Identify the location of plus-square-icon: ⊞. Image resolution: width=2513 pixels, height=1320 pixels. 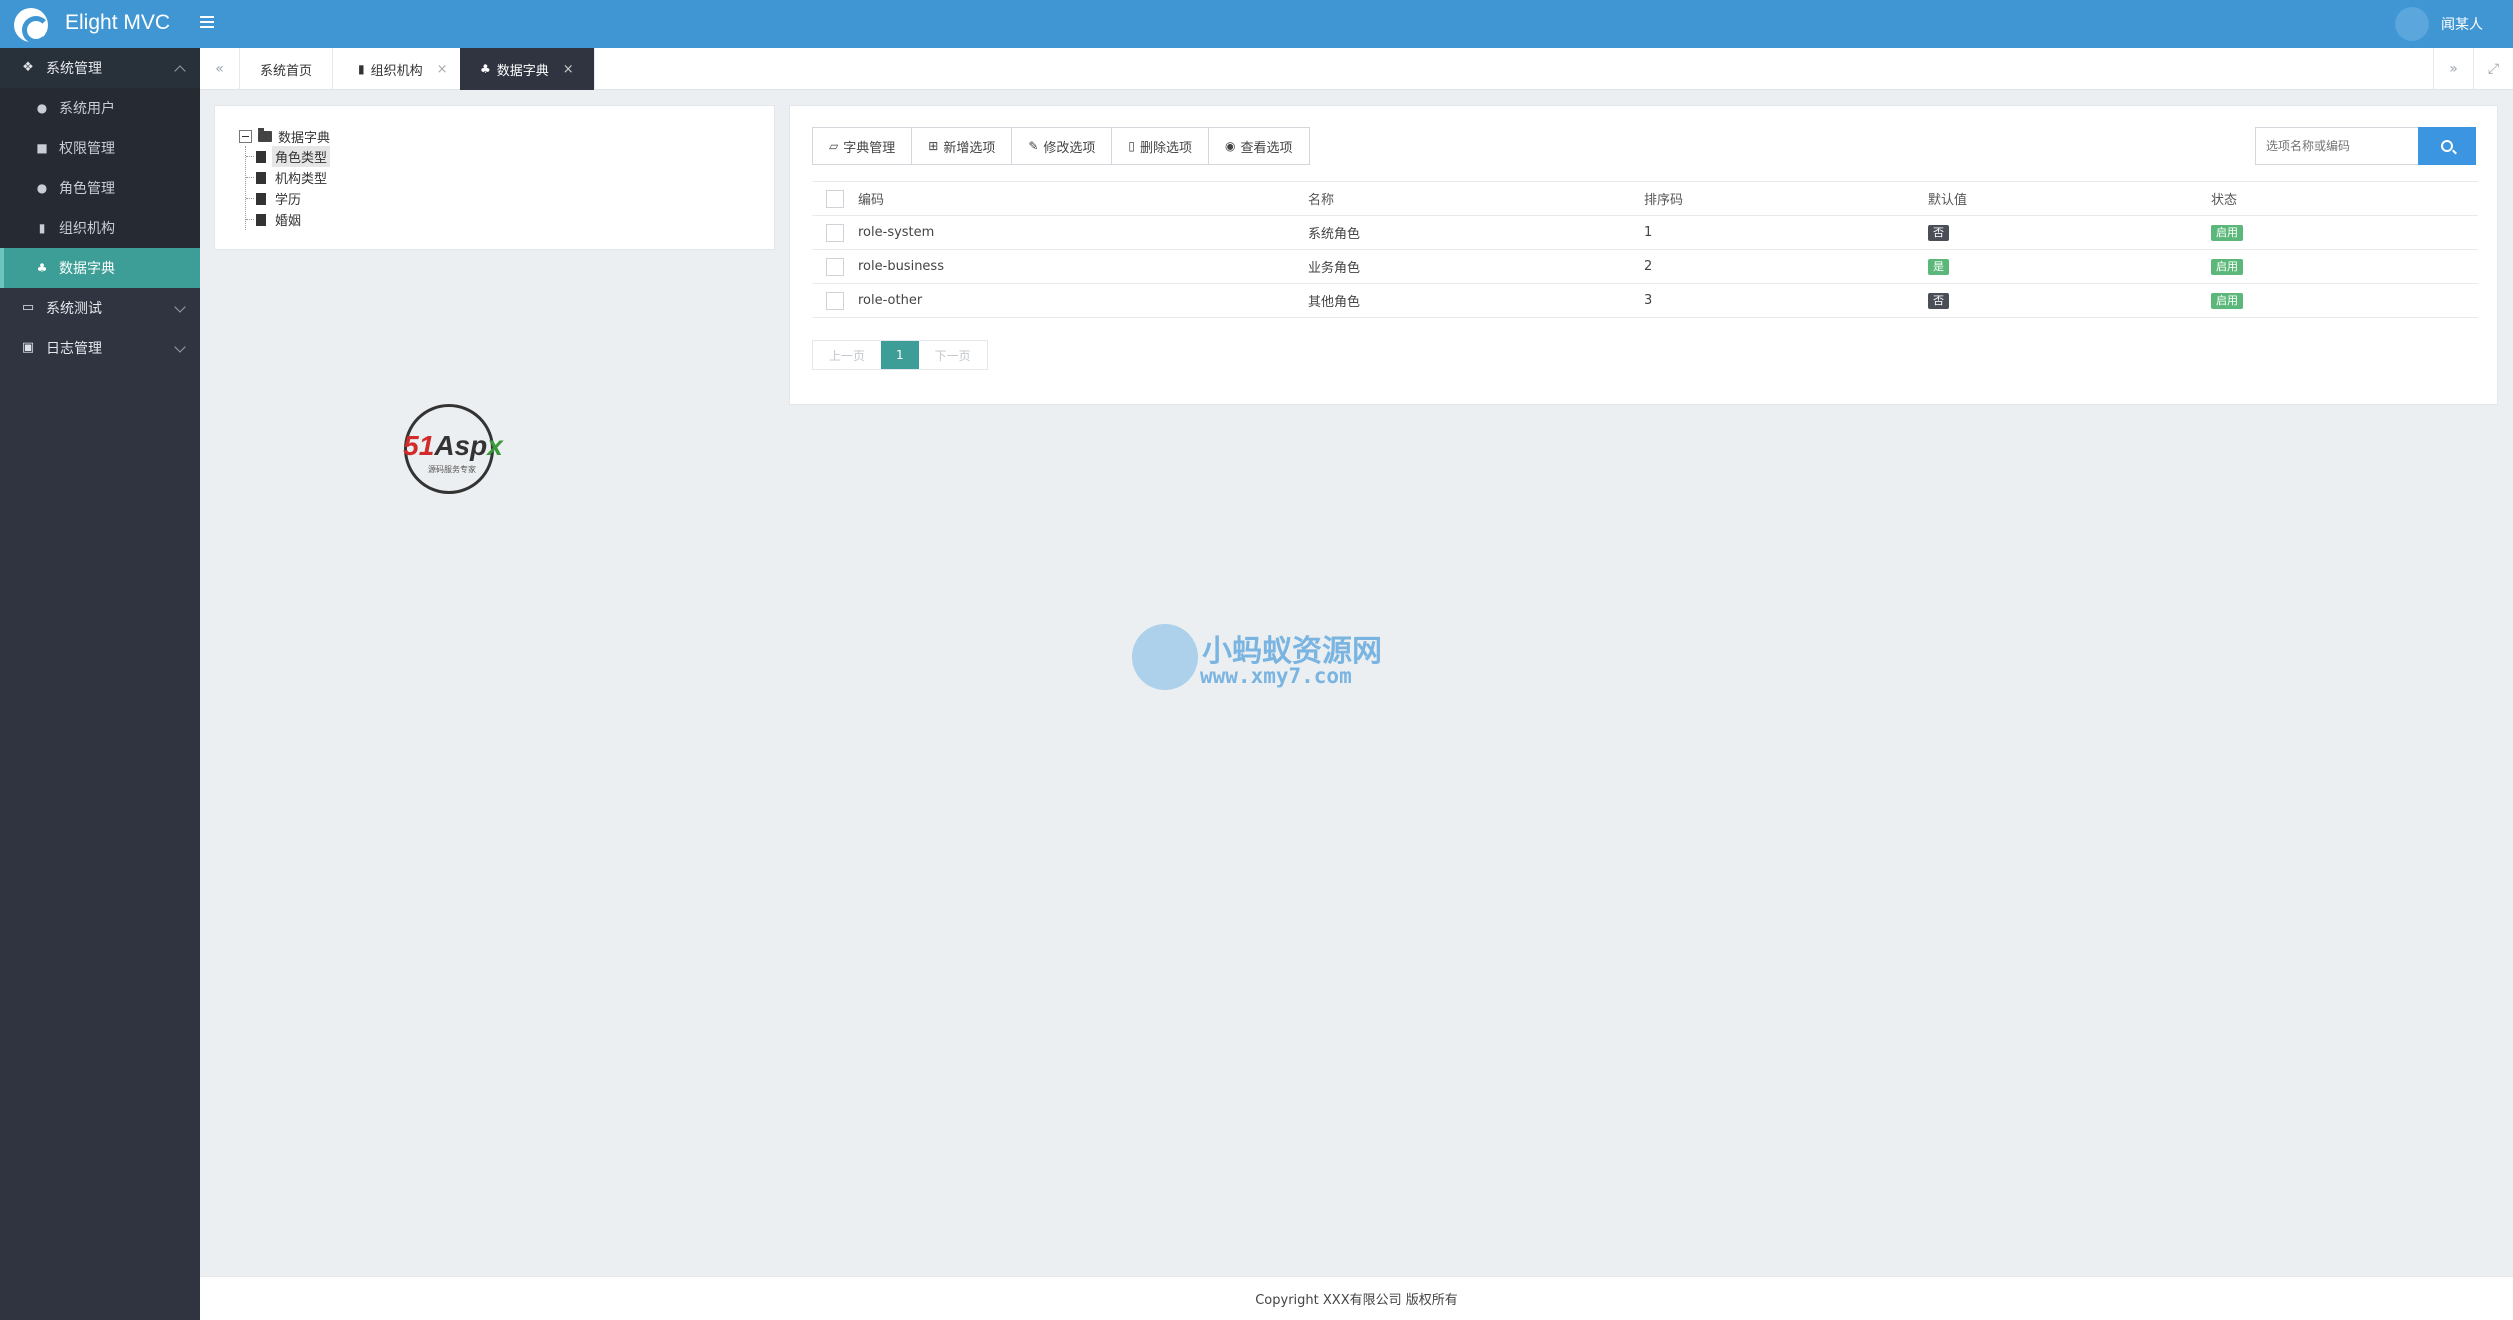
(933, 146).